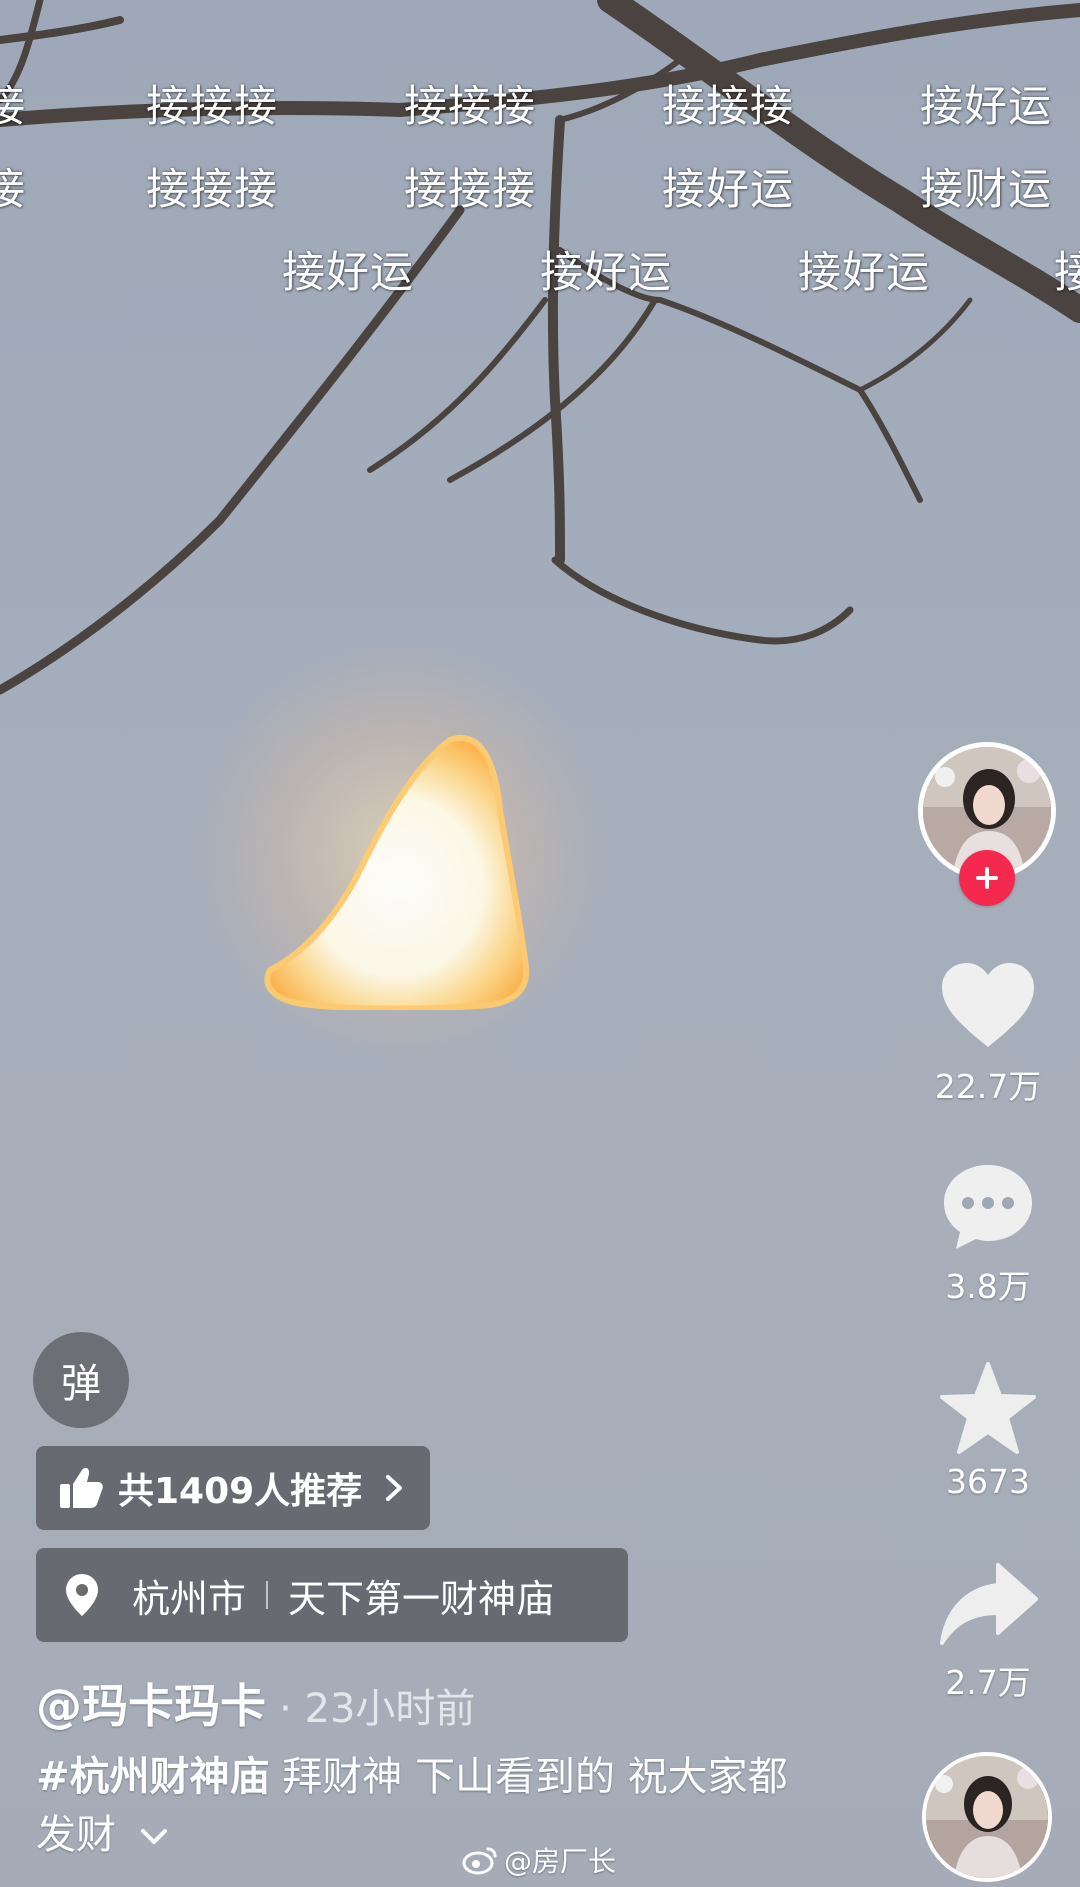 This screenshot has height=1887, width=1080. What do you see at coordinates (151, 1706) in the screenshot?
I see `author-name: @玛卡玛卡` at bounding box center [151, 1706].